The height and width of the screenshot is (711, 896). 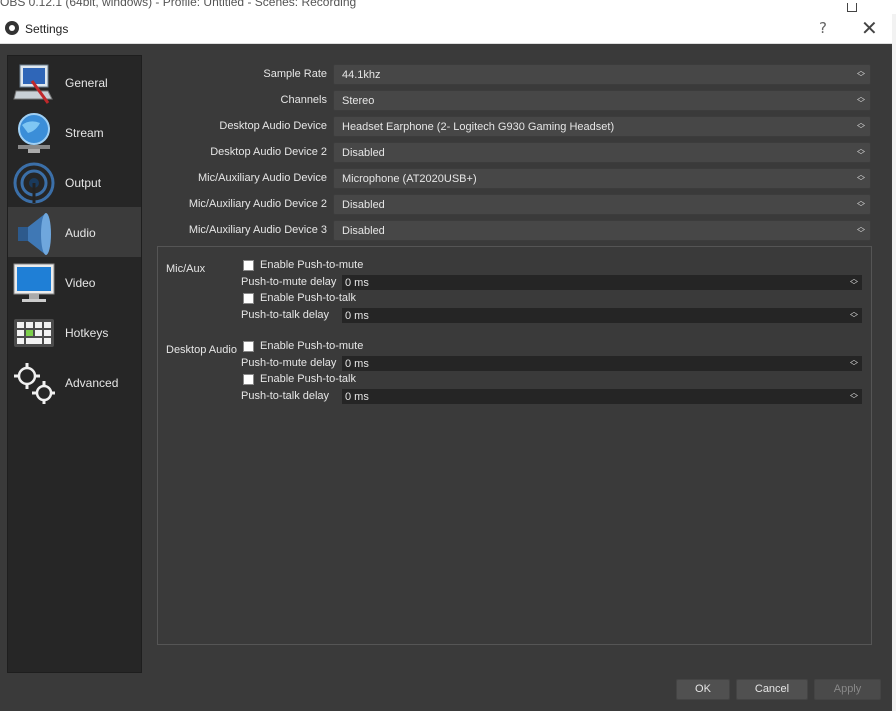 I want to click on sidebar-item-audio: Audio, so click(x=74, y=232).